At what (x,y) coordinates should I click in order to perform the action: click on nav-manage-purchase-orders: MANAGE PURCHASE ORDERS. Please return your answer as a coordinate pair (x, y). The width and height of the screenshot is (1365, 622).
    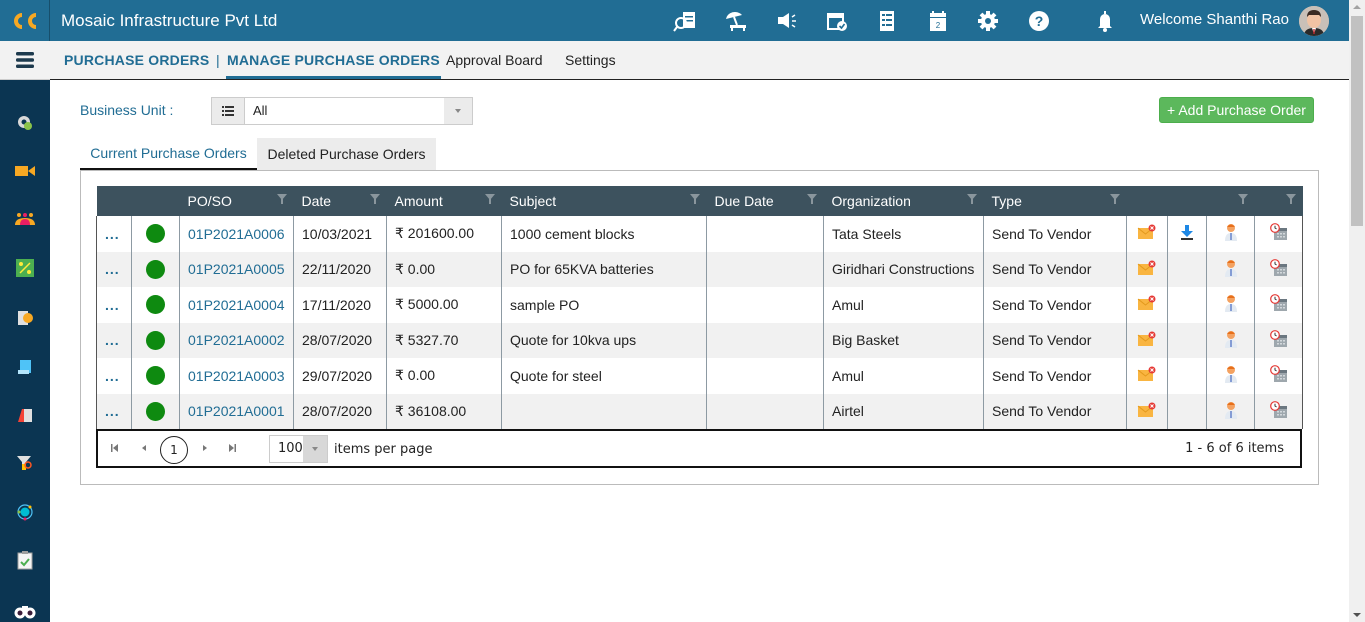
    Looking at the image, I should click on (333, 60).